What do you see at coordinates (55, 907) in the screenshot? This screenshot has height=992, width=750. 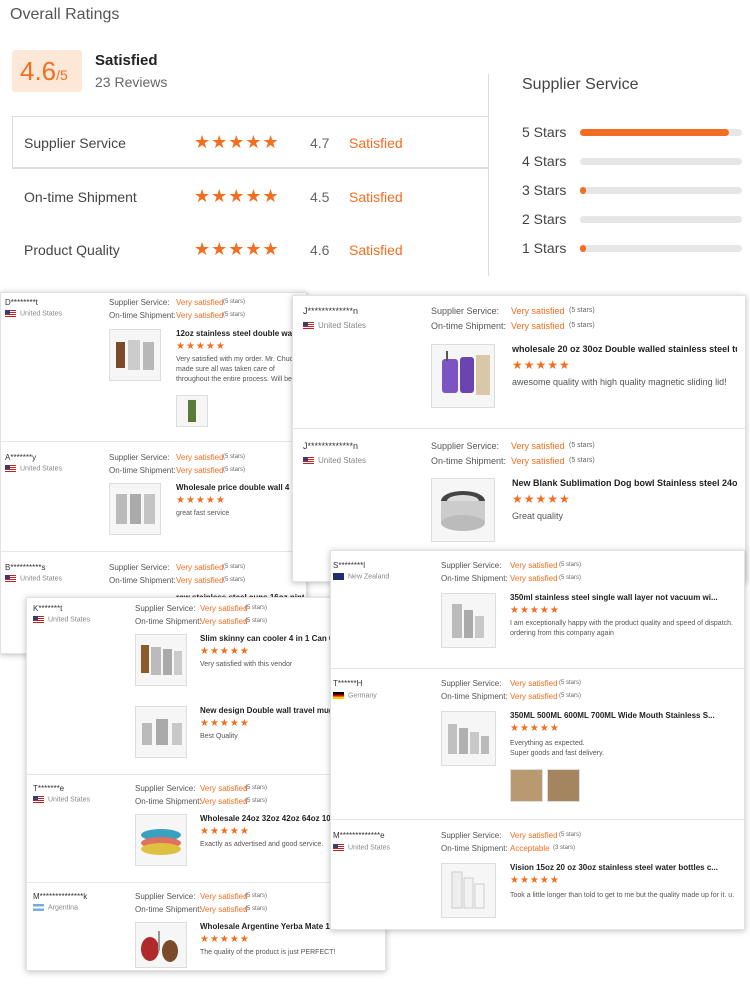 I see `reviewer-country: Argentina` at bounding box center [55, 907].